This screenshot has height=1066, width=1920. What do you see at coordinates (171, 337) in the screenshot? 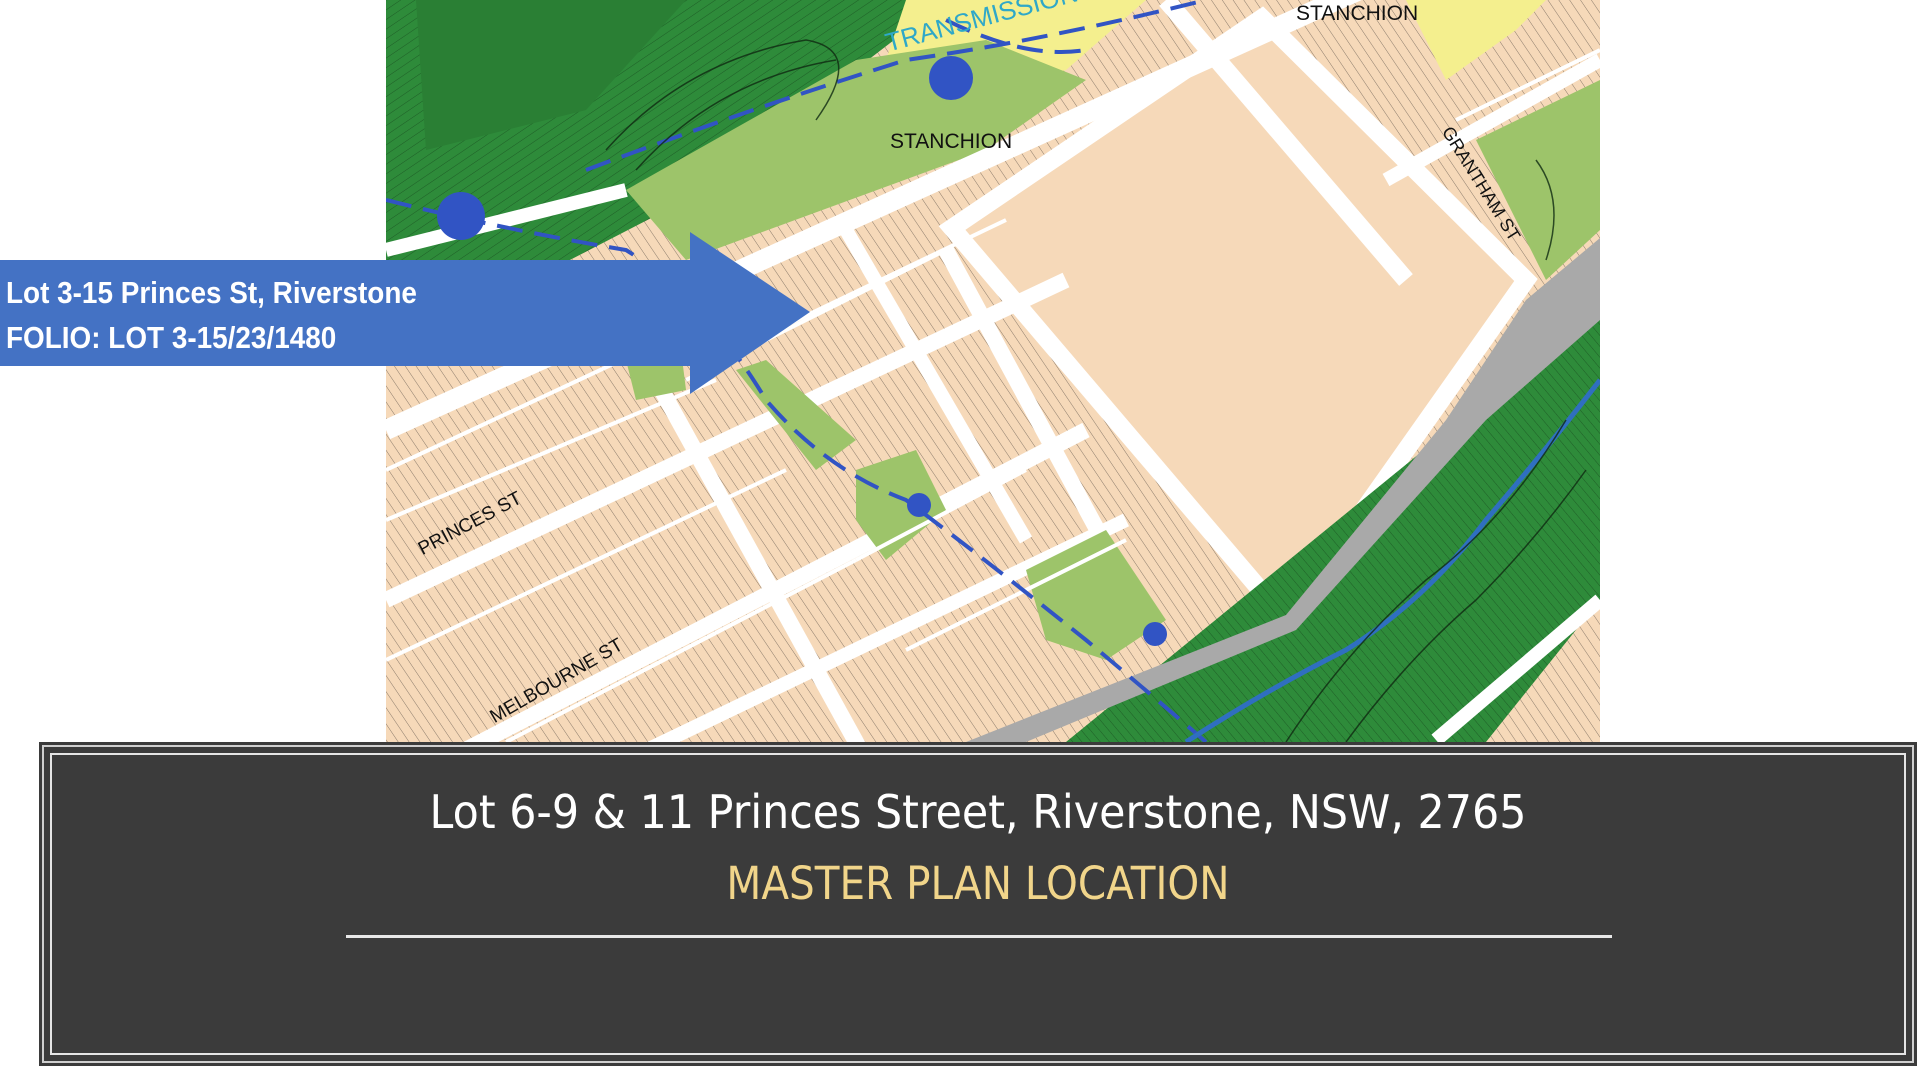
I see `callout-folio: FOLIO: LOT 3-15/23/1480` at bounding box center [171, 337].